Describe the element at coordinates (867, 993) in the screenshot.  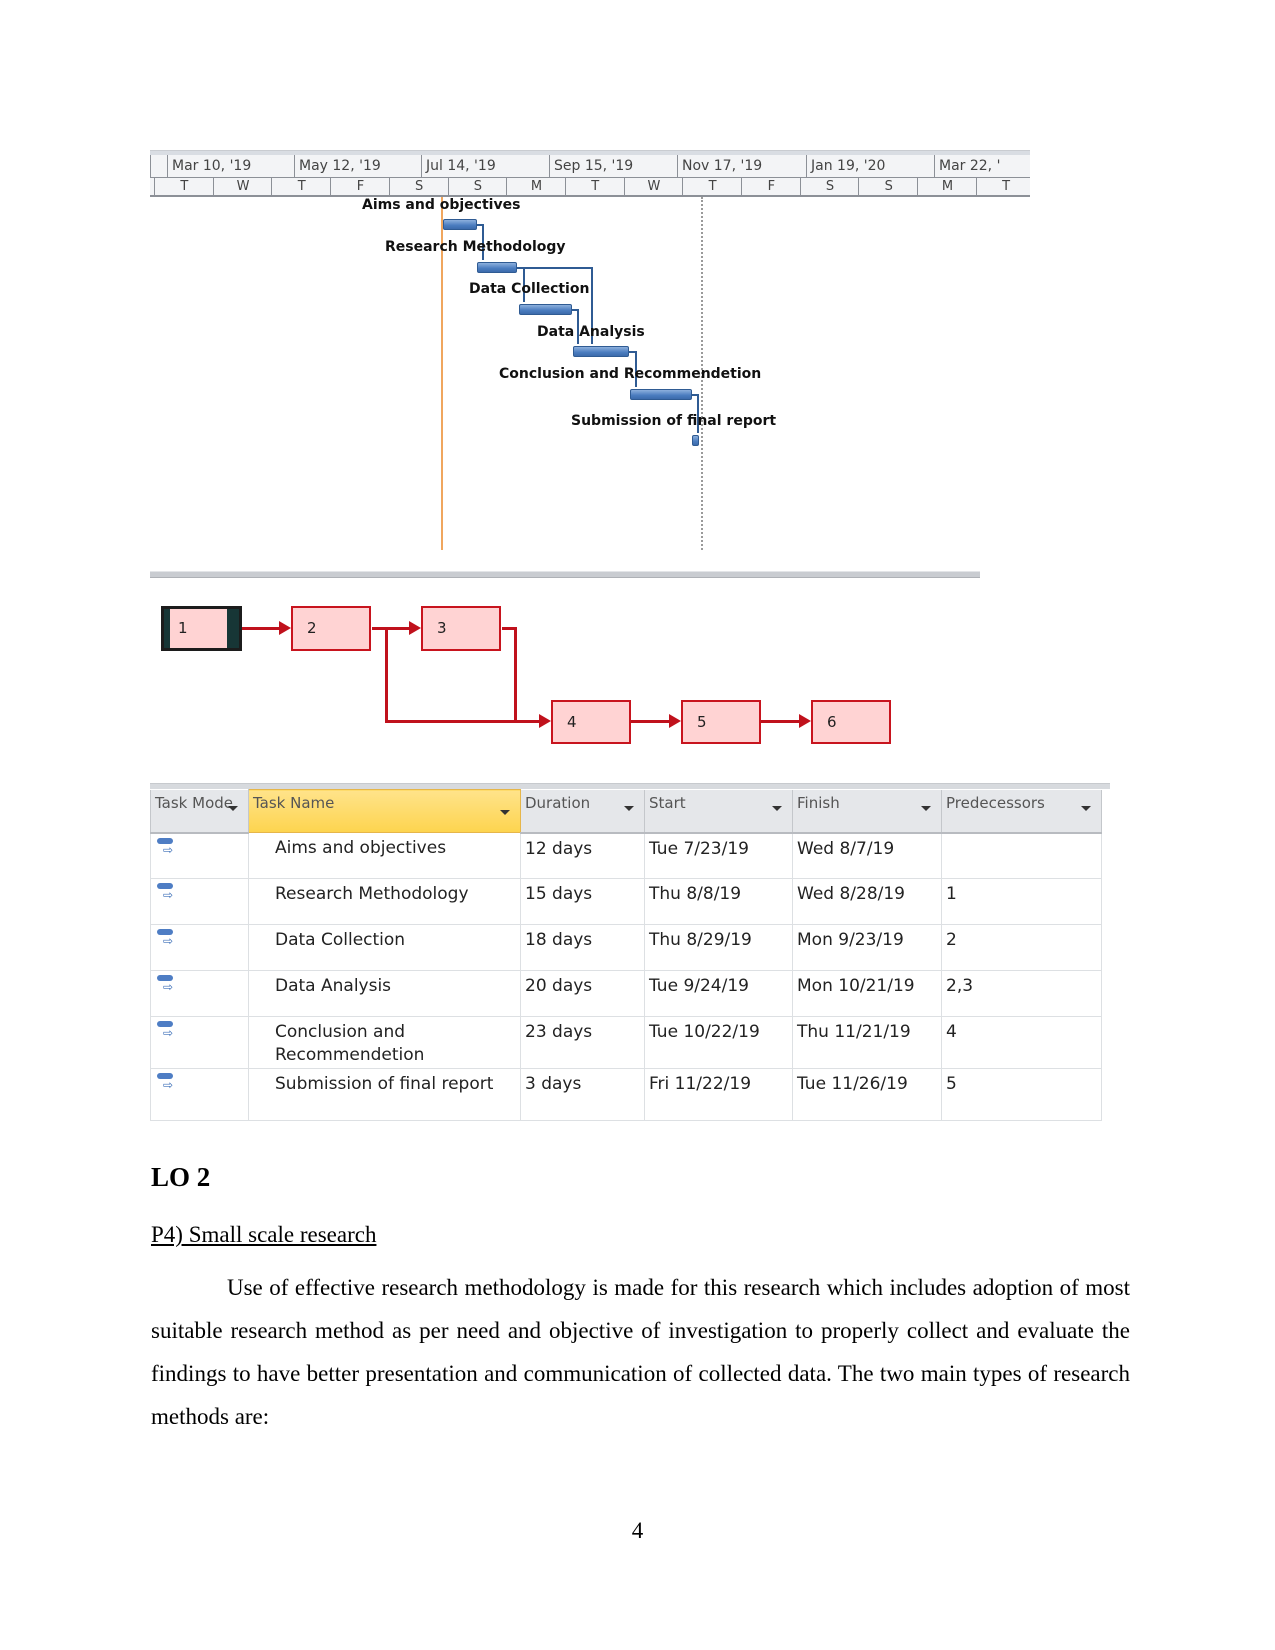
I see `finish-cell: Mon 10/21/19` at that location.